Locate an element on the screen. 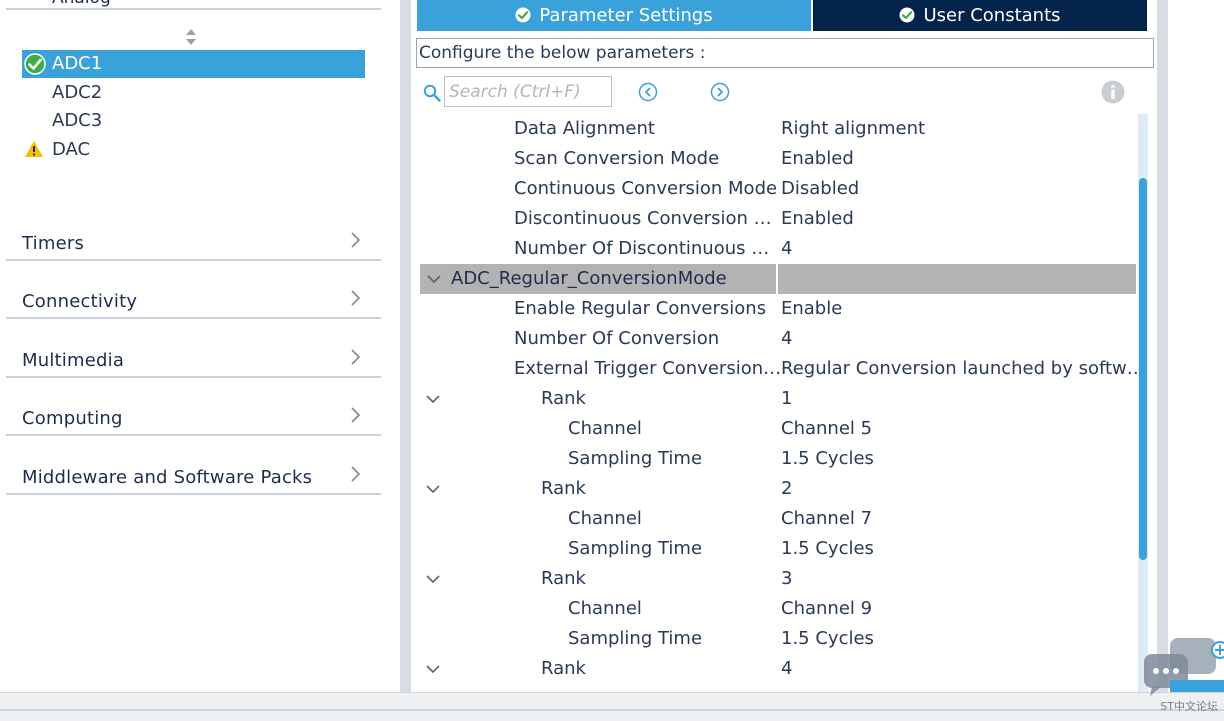  category-label-analog: Analog is located at coordinates (81, 4).